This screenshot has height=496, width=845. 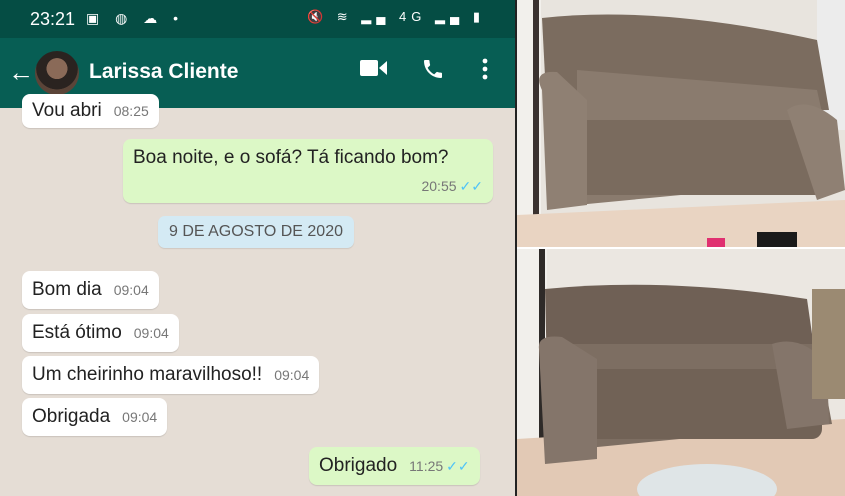 What do you see at coordinates (131, 111) in the screenshot?
I see `message-time: 08:25` at bounding box center [131, 111].